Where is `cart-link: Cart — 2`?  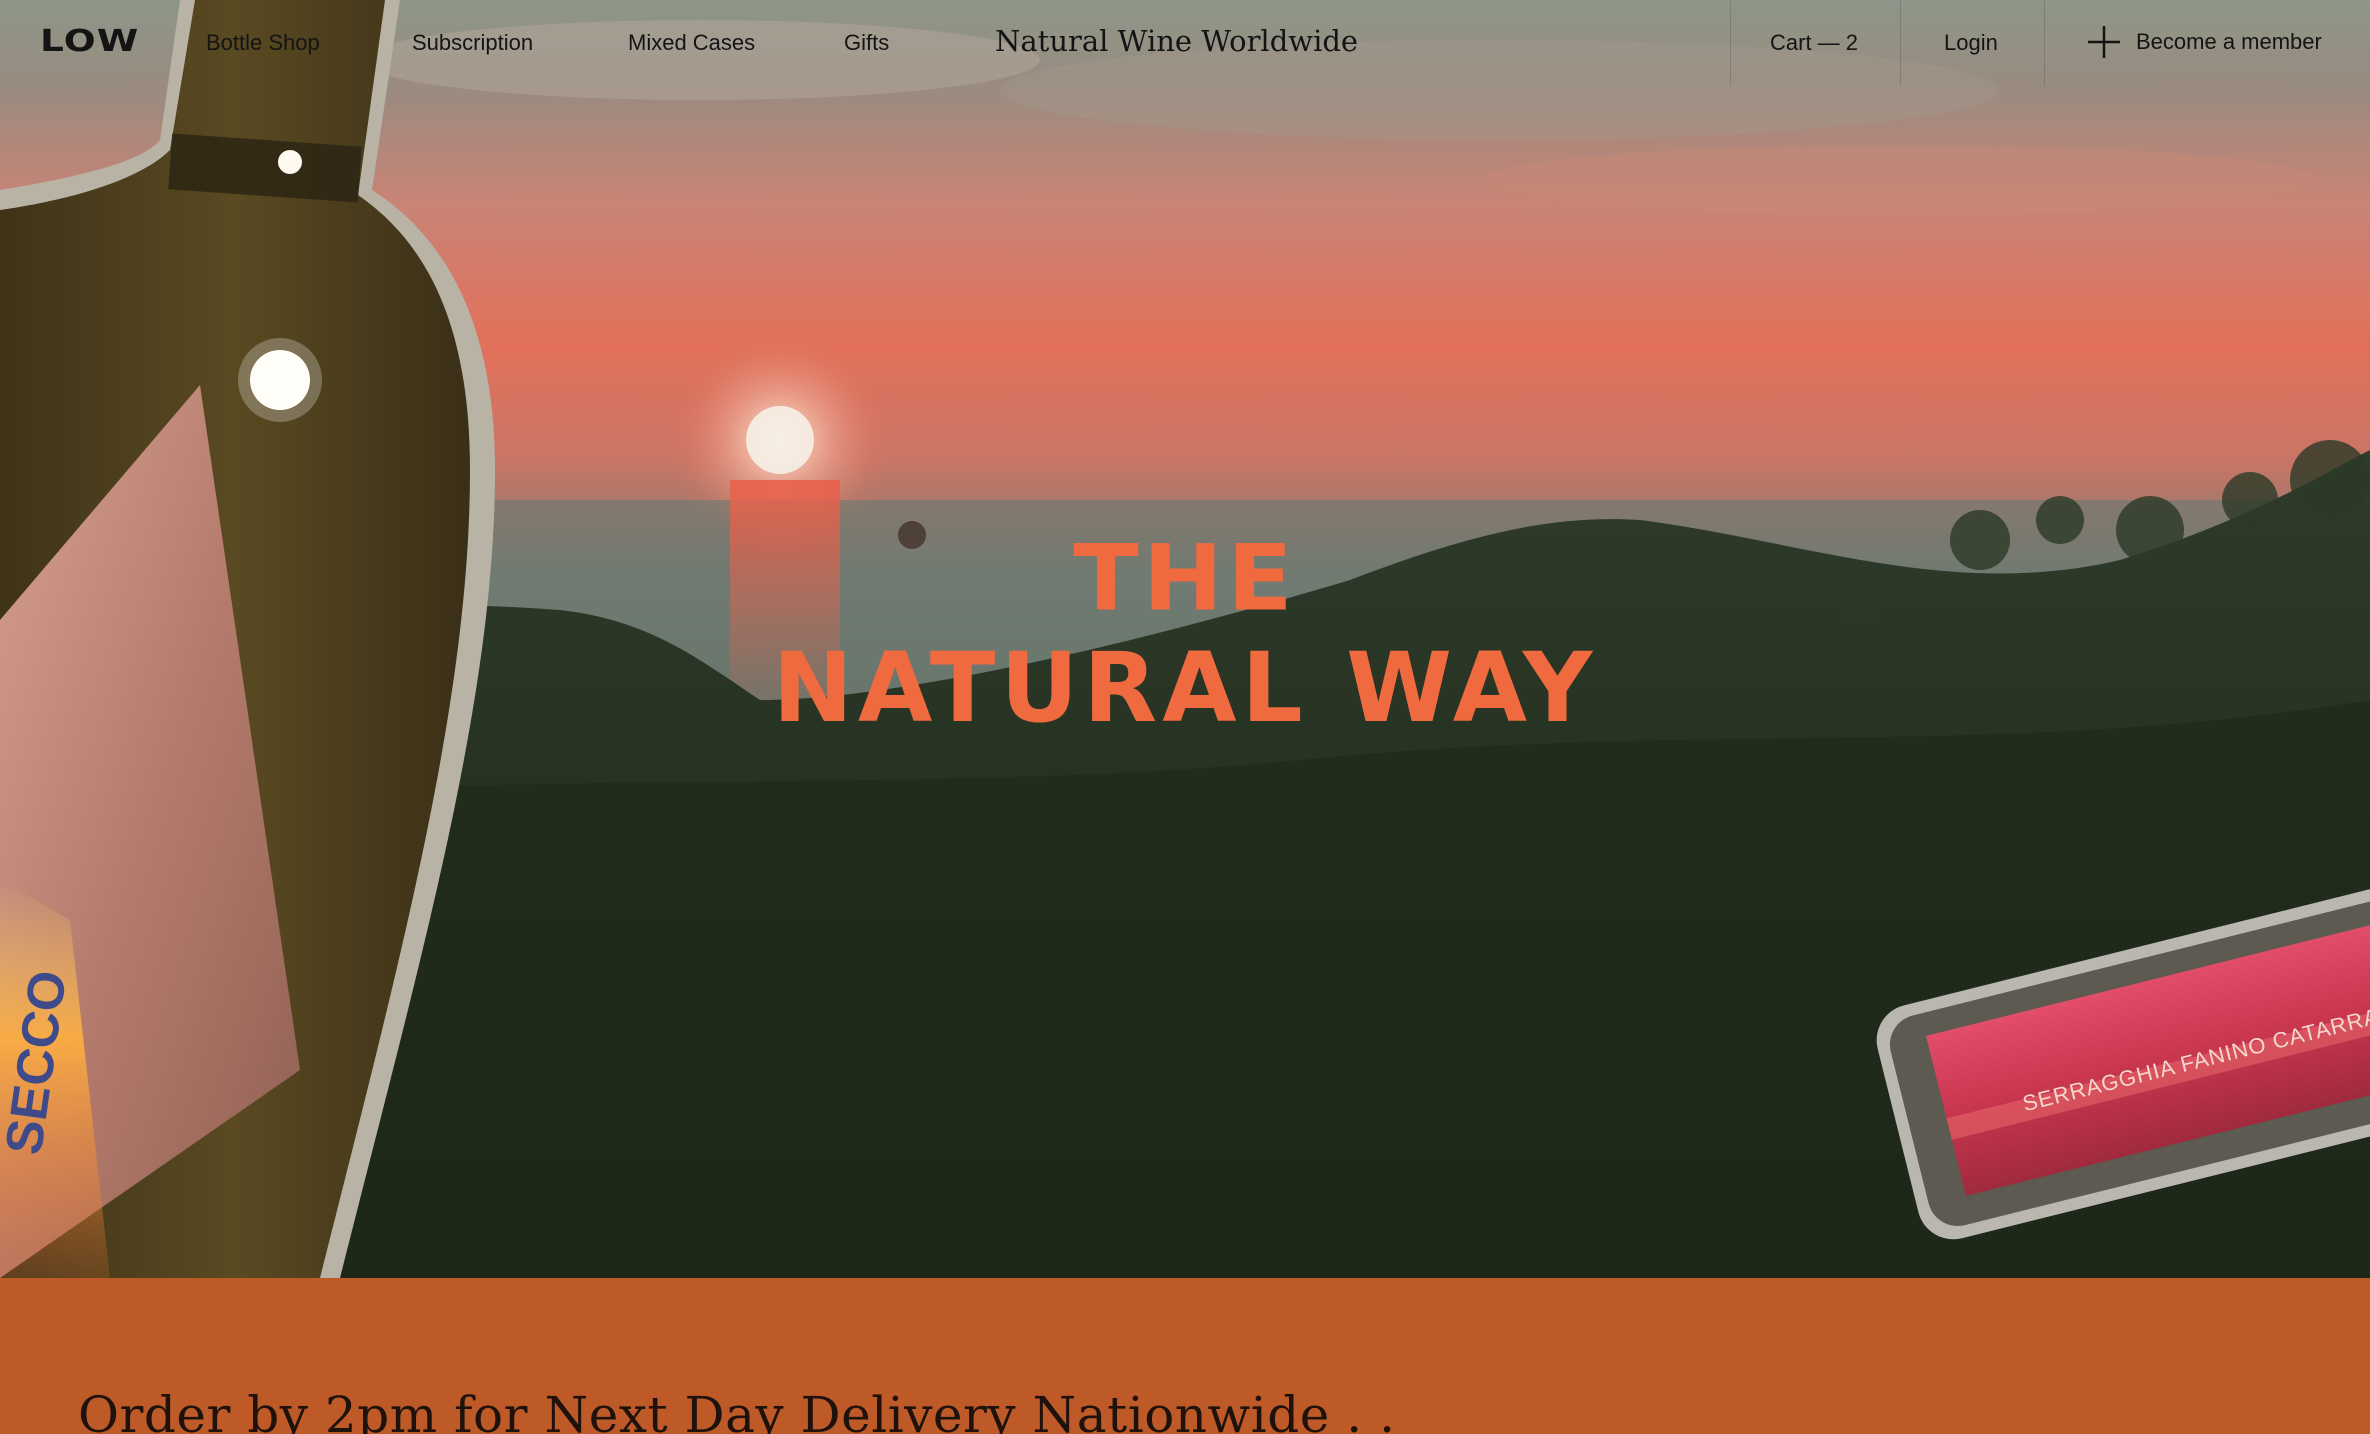 cart-link: Cart — 2 is located at coordinates (1814, 43).